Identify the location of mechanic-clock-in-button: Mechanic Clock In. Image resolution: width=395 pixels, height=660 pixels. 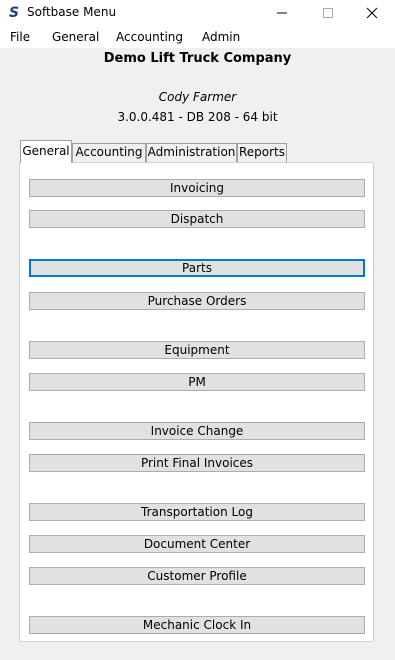
(197, 625).